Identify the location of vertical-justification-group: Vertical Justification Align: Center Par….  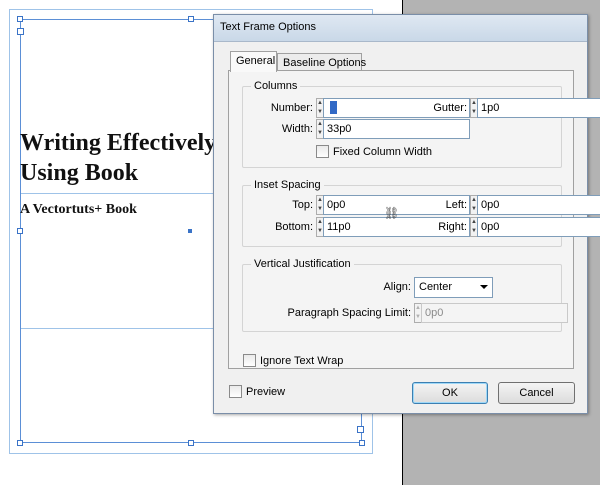
(405, 295).